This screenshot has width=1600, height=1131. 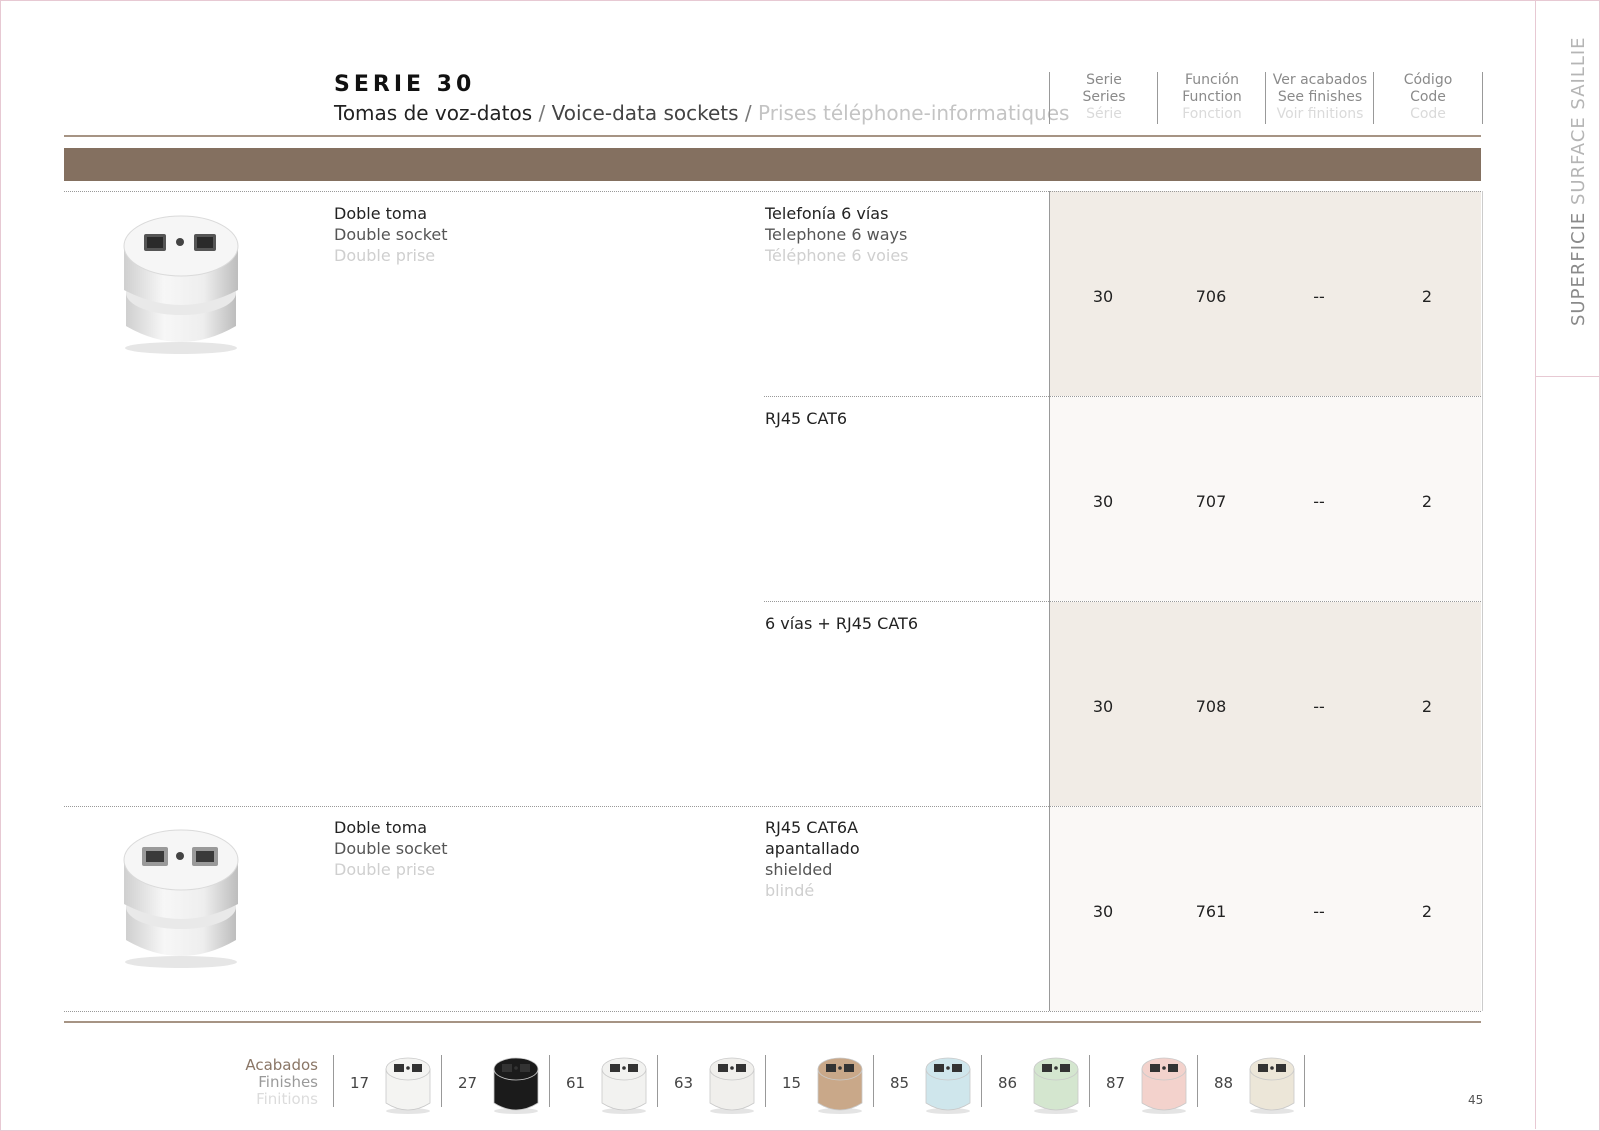 I want to click on finish-code: 87, so click(x=1116, y=1083).